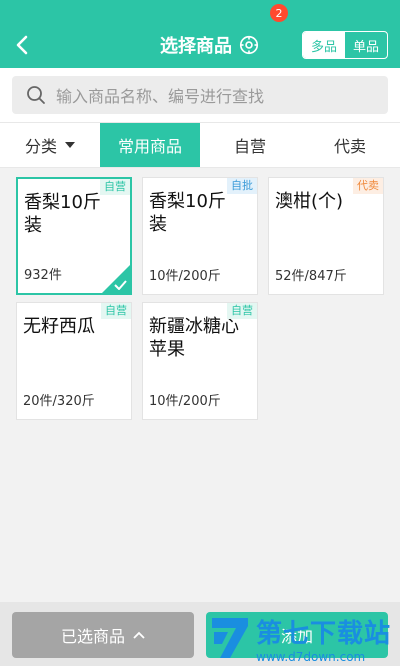  Describe the element at coordinates (59, 326) in the screenshot. I see `product-name: 无籽西瓜` at that location.